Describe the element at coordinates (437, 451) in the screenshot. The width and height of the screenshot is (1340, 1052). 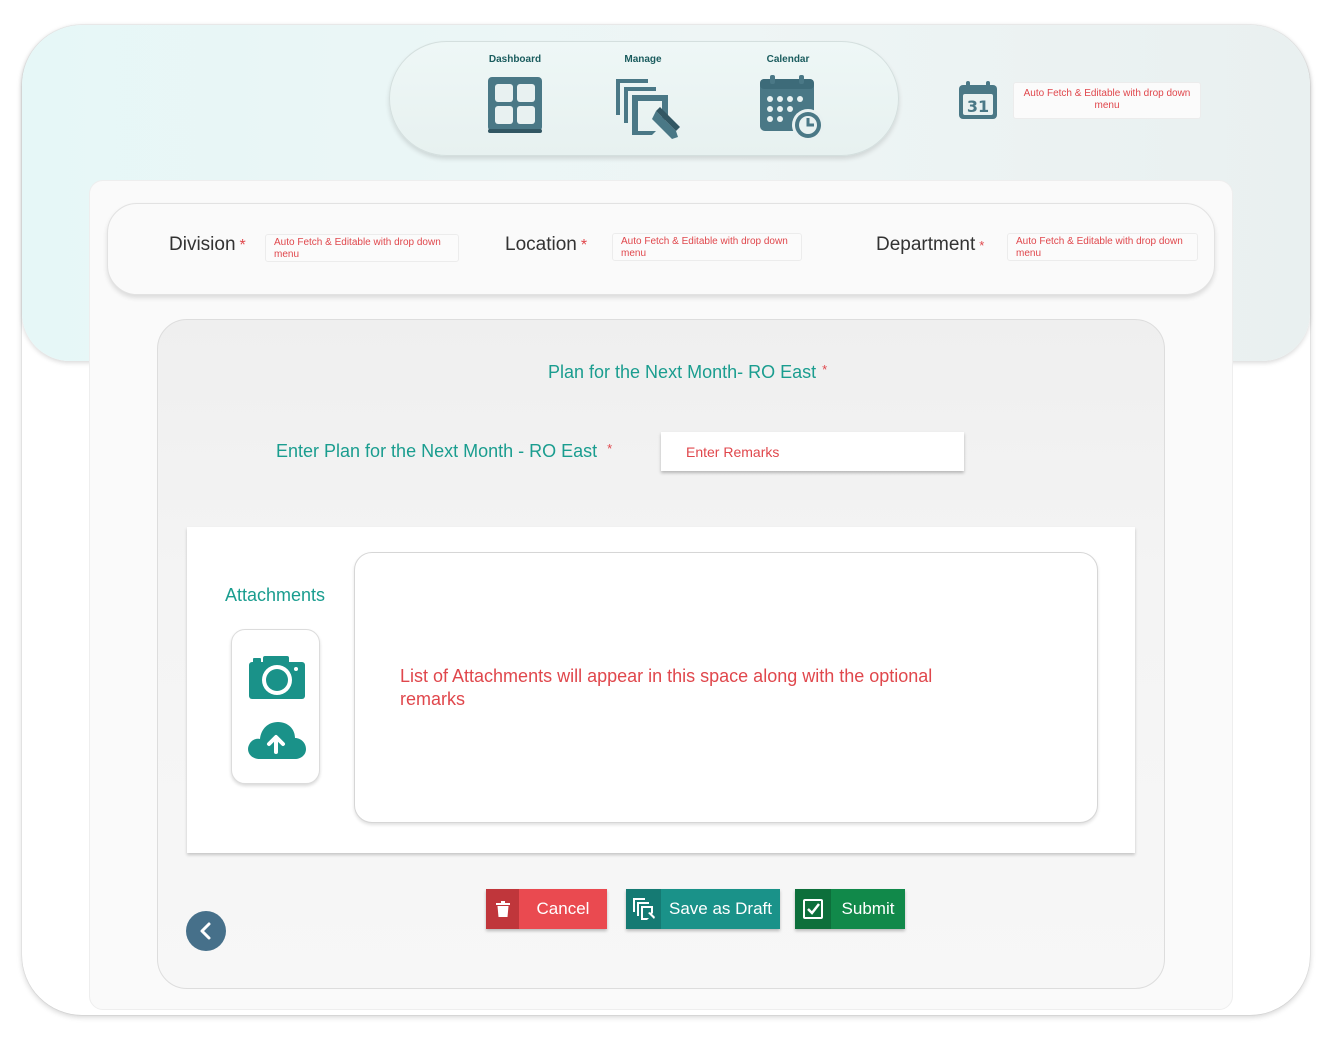
I see `plan-field-label-text: Enter Plan for the Next Month - RO East` at that location.